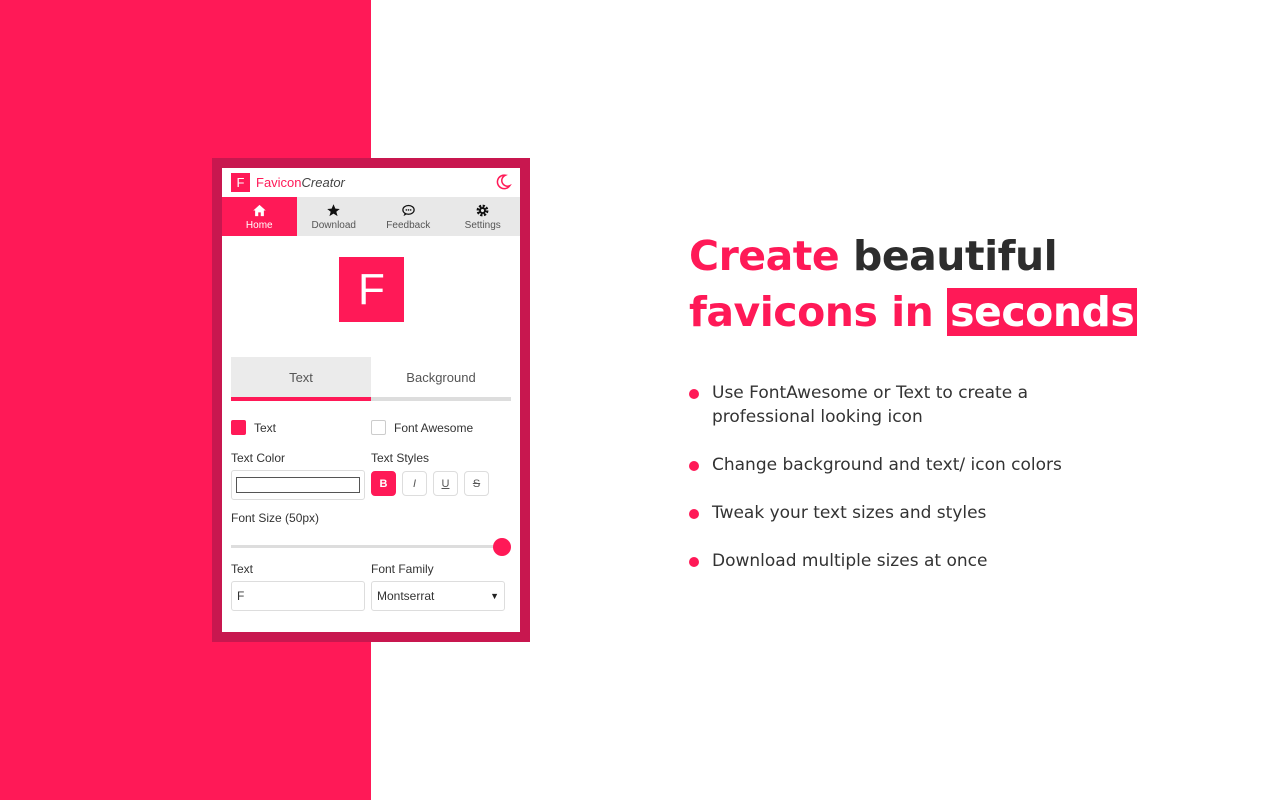 This screenshot has height=800, width=1280. What do you see at coordinates (764, 256) in the screenshot?
I see `hero-create: Create` at bounding box center [764, 256].